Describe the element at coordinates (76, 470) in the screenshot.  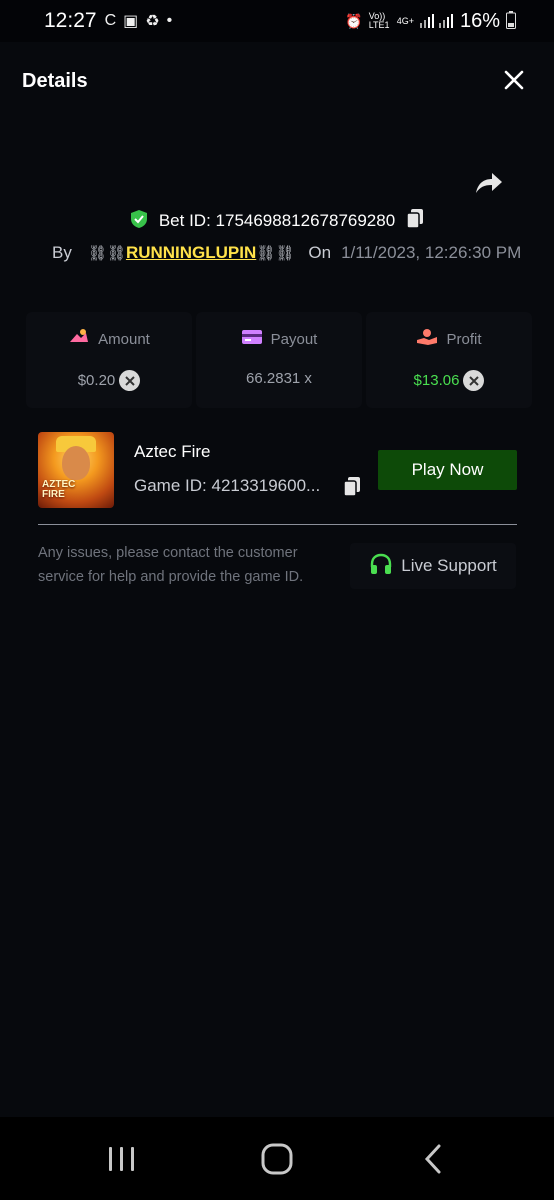
I see `game-thumbnail: AZTEC FIRE` at that location.